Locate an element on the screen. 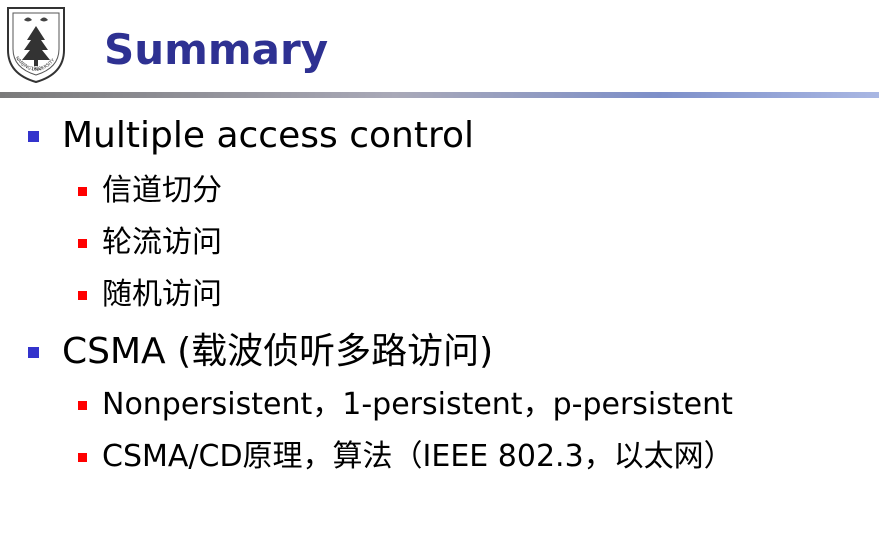 The height and width of the screenshot is (539, 879). sub-bullet-channel-partitioning: 信道切分 is located at coordinates (150, 191).